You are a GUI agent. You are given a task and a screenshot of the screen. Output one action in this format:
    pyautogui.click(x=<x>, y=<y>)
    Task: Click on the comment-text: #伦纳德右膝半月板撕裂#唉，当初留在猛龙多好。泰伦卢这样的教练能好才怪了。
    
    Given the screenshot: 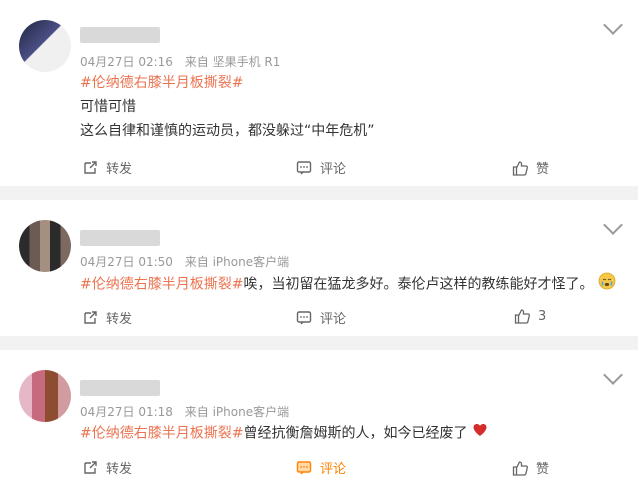 What is the action you would take?
    pyautogui.click(x=348, y=284)
    